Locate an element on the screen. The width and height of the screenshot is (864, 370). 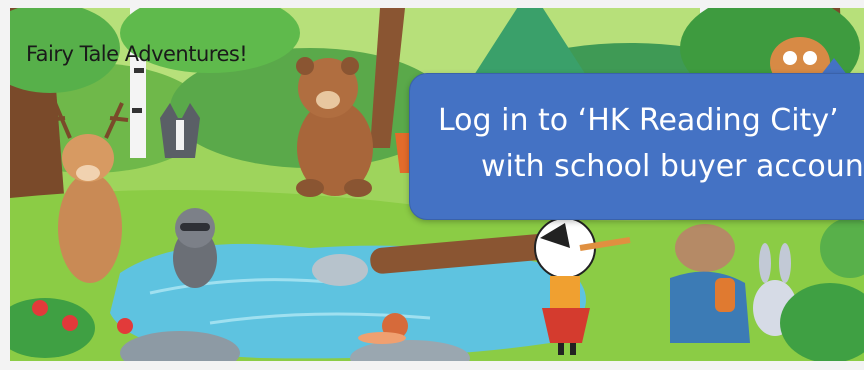
callout-line-1: Log in to ‘HK Reading City’ is located at coordinates (638, 120).